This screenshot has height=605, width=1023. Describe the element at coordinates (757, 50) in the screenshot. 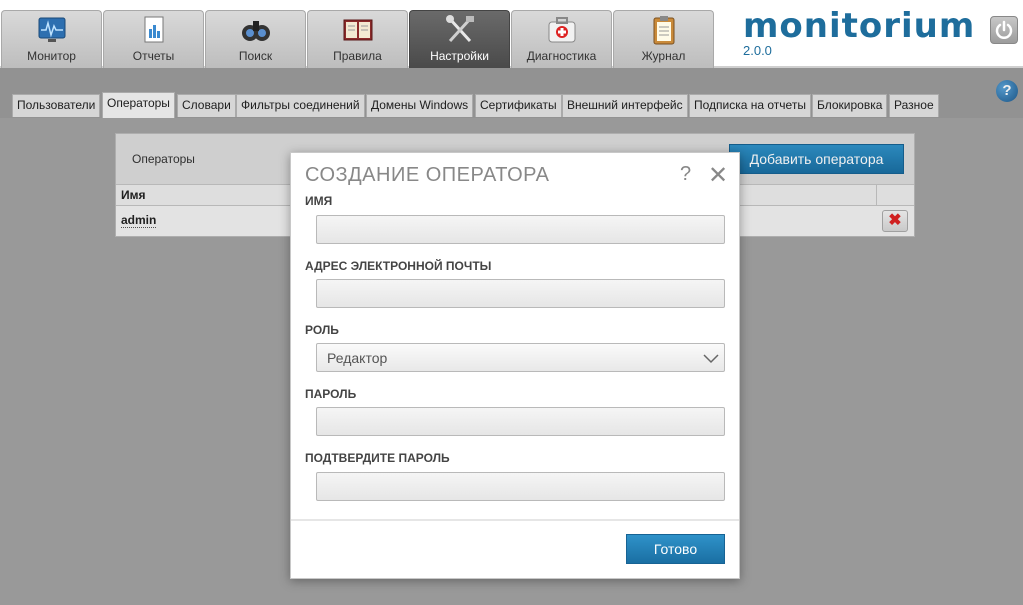

I see `app-version: 2.0.0` at that location.